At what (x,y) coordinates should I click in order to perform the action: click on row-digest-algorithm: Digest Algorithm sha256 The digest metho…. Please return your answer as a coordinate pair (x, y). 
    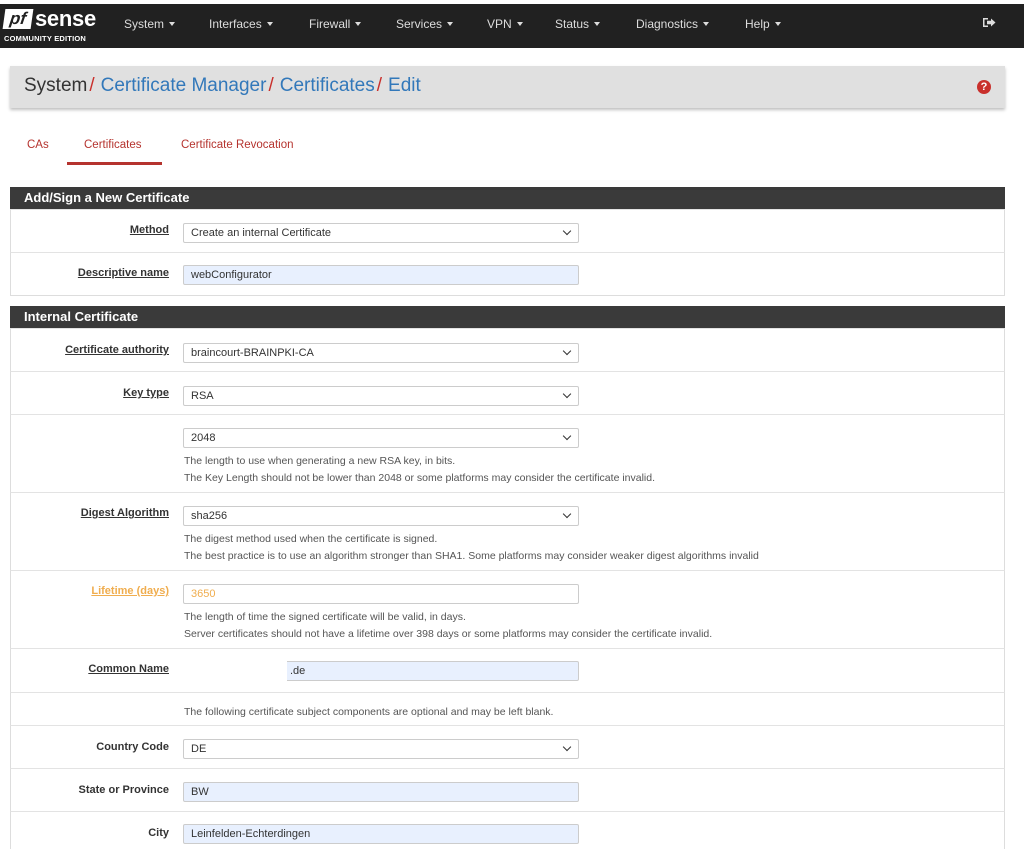
    Looking at the image, I should click on (507, 531).